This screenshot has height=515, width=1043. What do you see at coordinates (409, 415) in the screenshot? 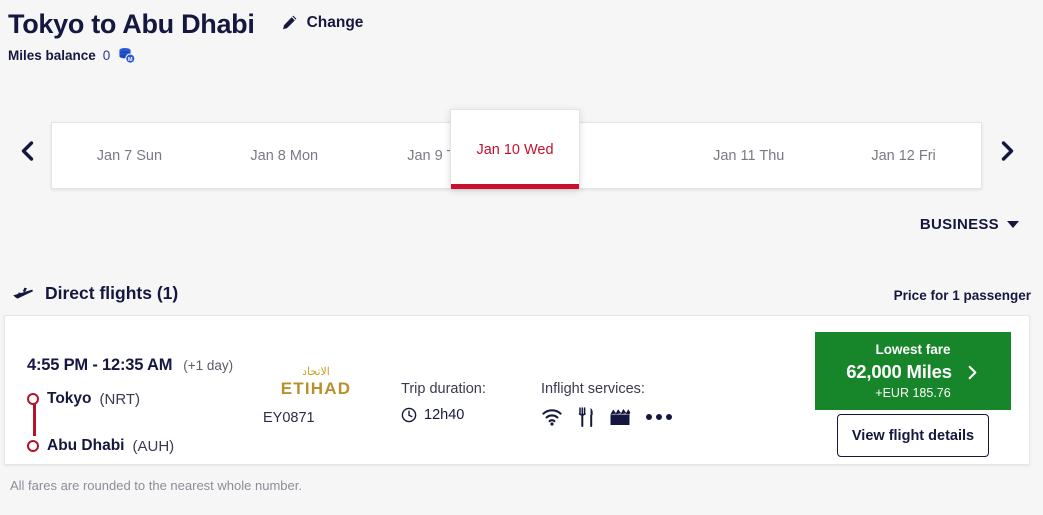
I see `clock-icon` at bounding box center [409, 415].